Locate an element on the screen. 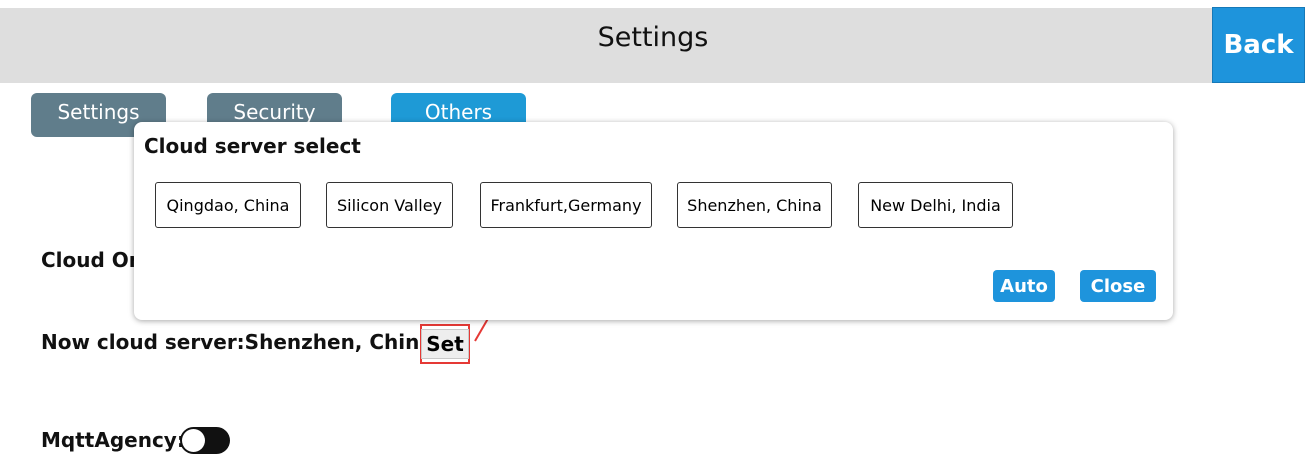 The width and height of the screenshot is (1306, 455). server-option-qingdao: Qingdao, China is located at coordinates (228, 205).